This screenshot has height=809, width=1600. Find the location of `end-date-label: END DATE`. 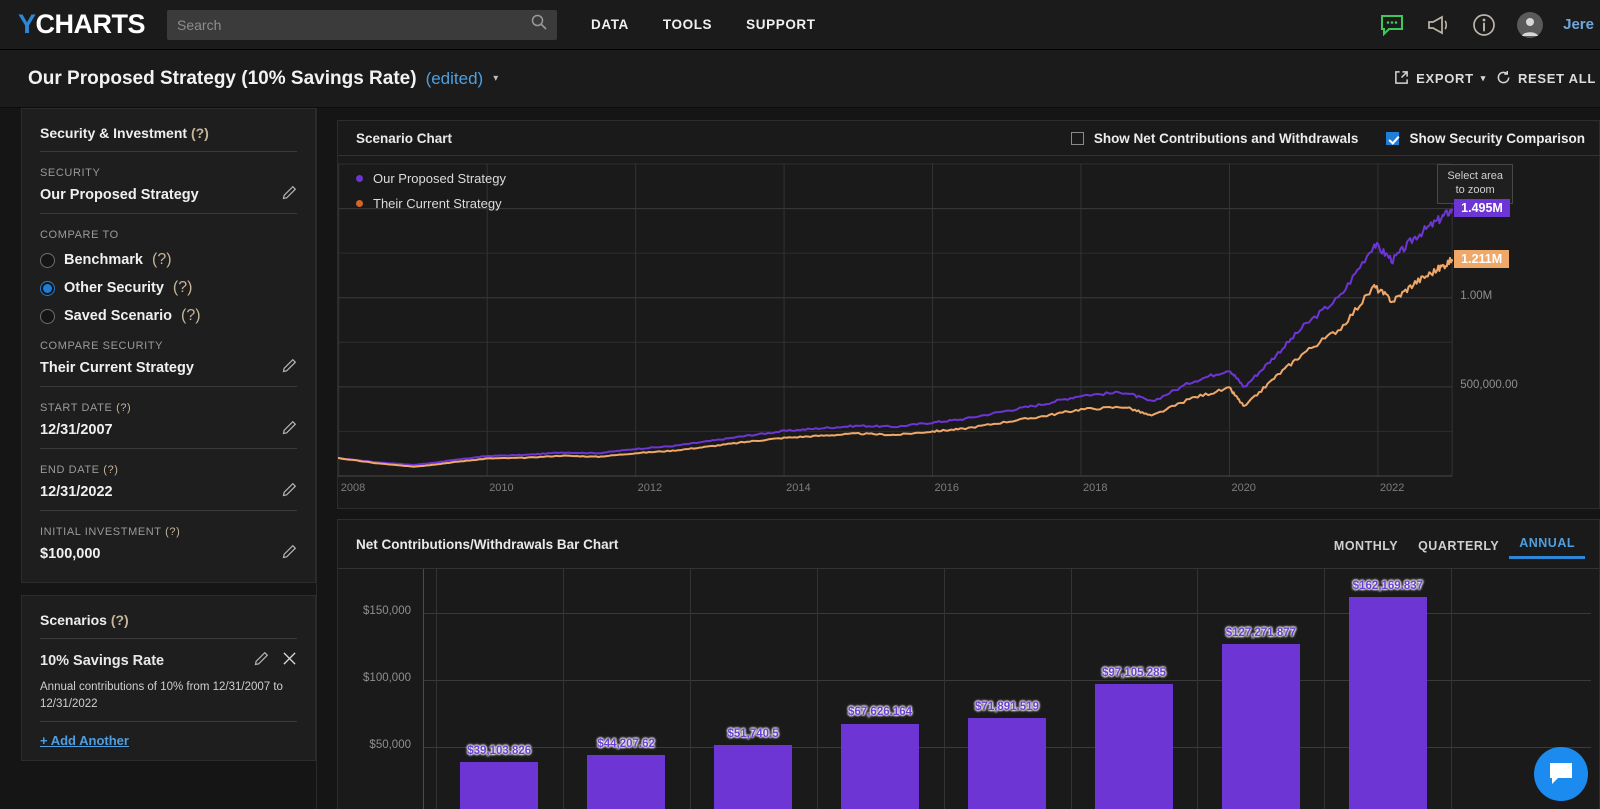

end-date-label: END DATE is located at coordinates (70, 470).